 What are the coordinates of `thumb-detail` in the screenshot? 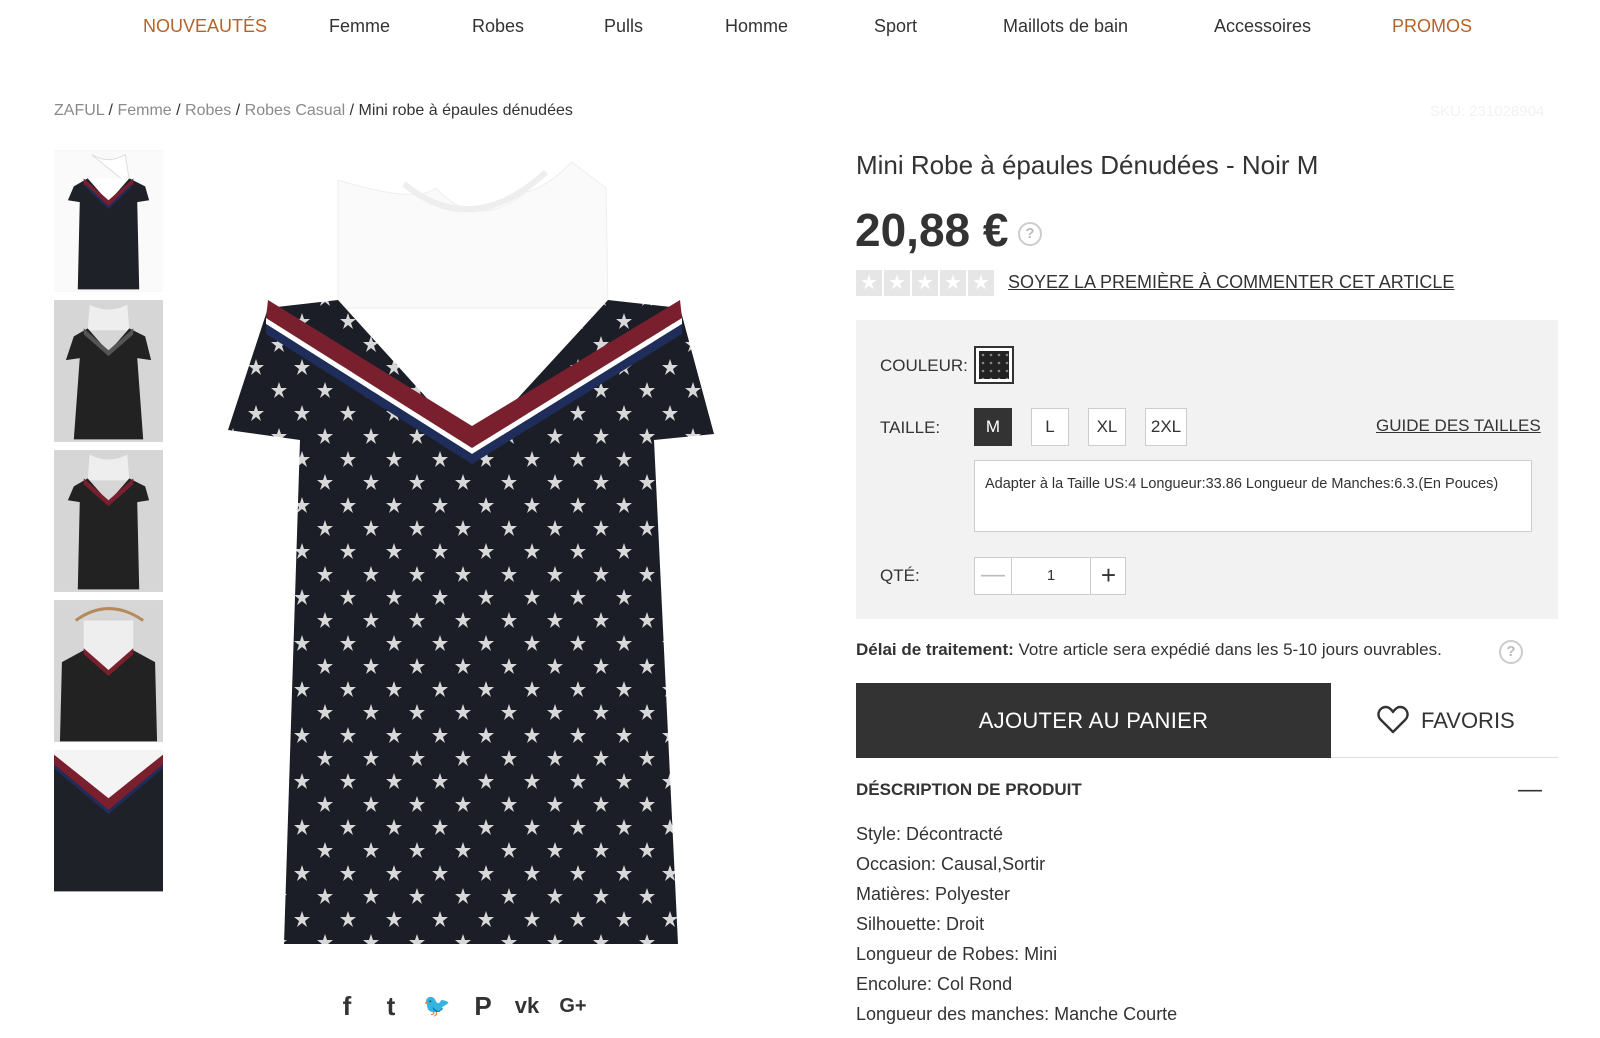 It's located at (108, 821).